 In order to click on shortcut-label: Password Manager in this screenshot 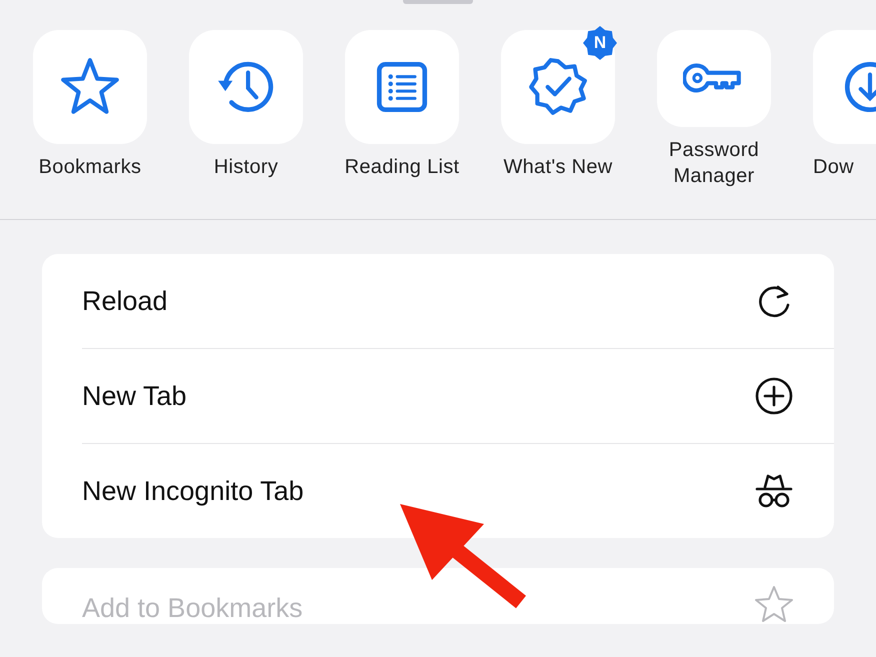, I will do `click(714, 163)`.